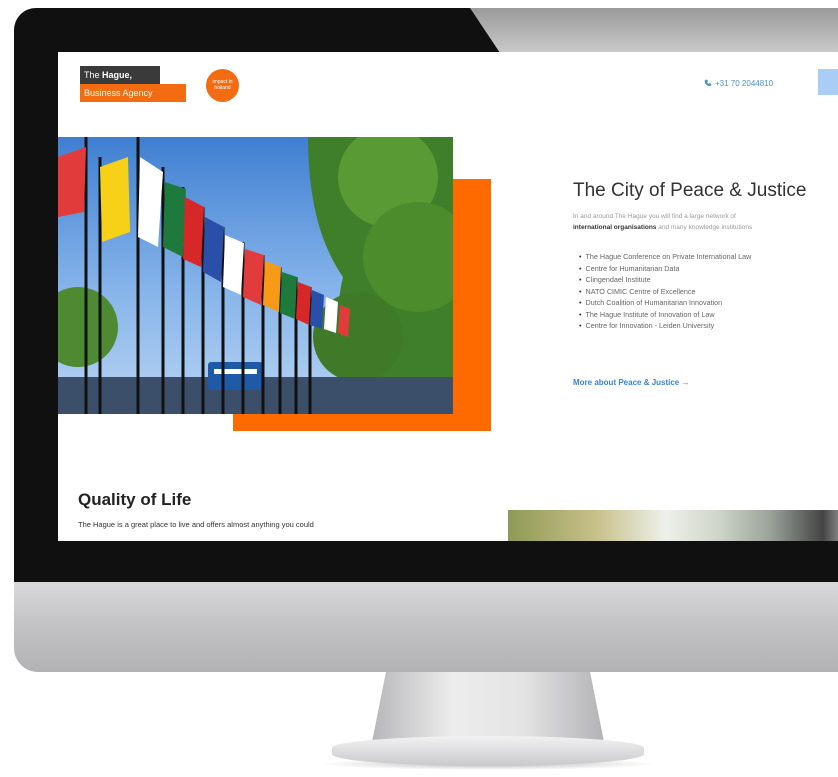 The width and height of the screenshot is (838, 777). I want to click on logo-line-2: Business Agency, so click(133, 93).